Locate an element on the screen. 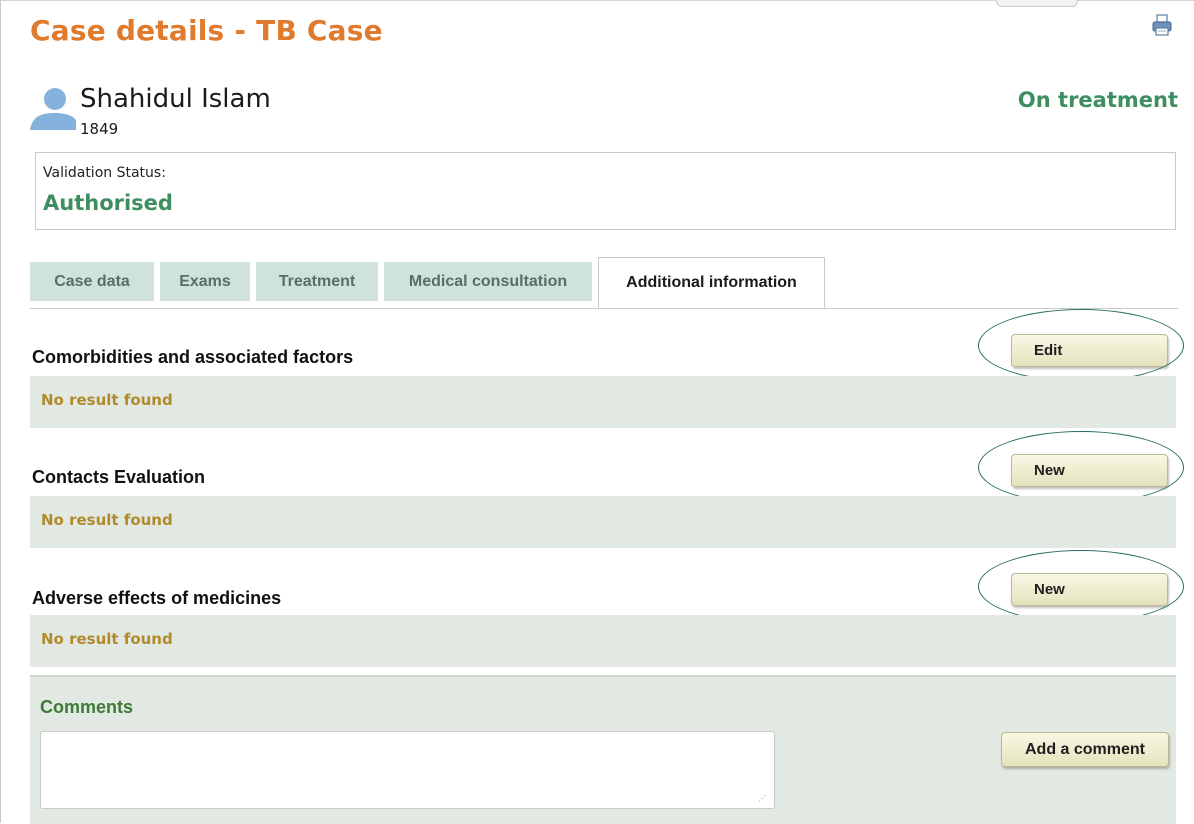 The image size is (1194, 824). tab-treatment: Treatment is located at coordinates (317, 281).